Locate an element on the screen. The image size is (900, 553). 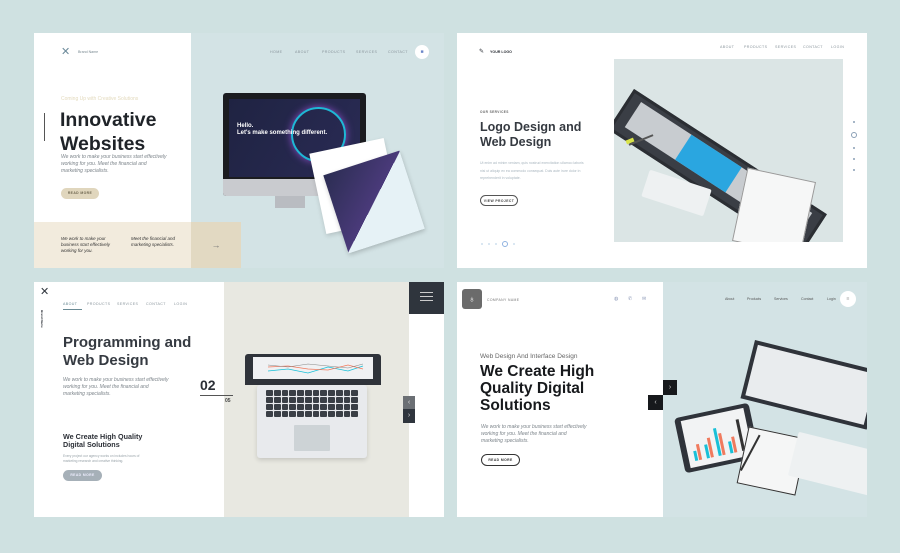
nav-about: About is located at coordinates (729, 299).